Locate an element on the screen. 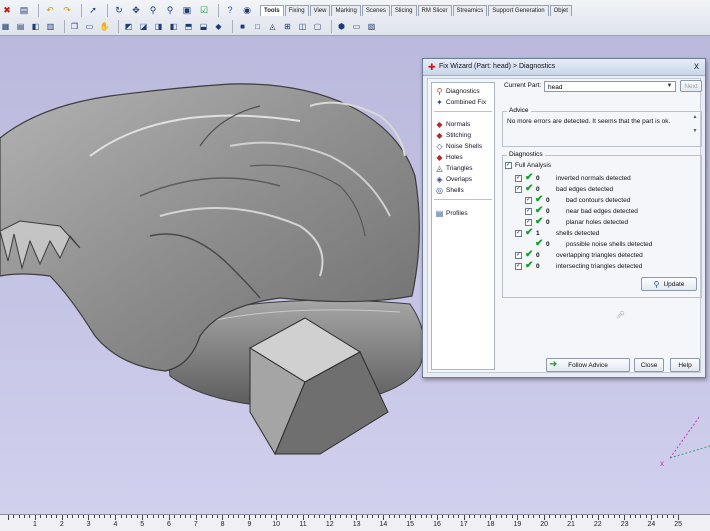 The image size is (710, 531). shaded-icon: ■ is located at coordinates (242, 26).